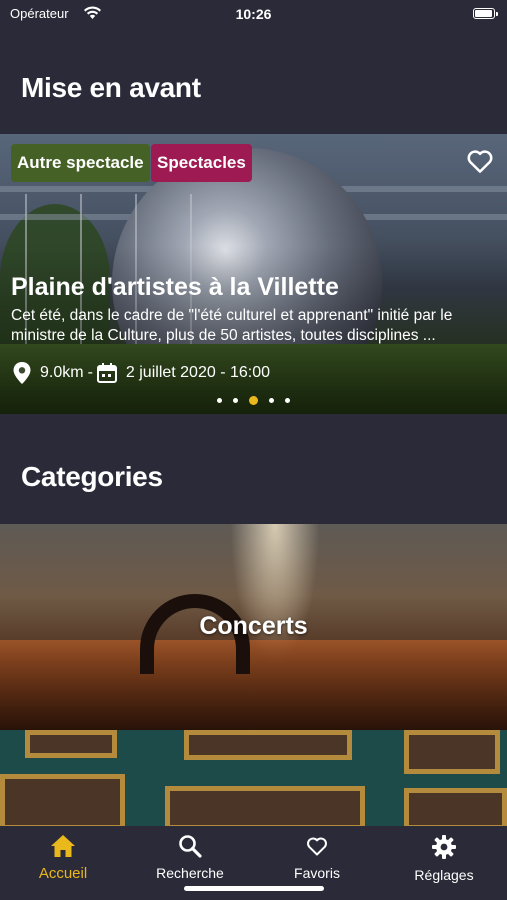 The image size is (507, 900). What do you see at coordinates (63, 846) in the screenshot?
I see `home-icon` at bounding box center [63, 846].